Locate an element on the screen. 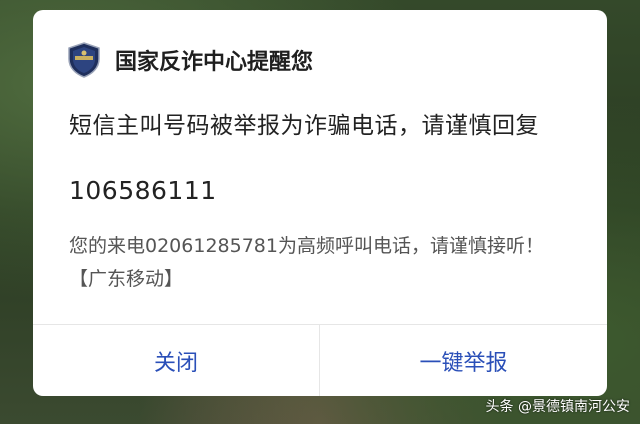 This screenshot has height=424, width=640. message-body: 您的来电02061285781为高频呼叫电话，请谨慎接听！【广东移动】 is located at coordinates (306, 262).